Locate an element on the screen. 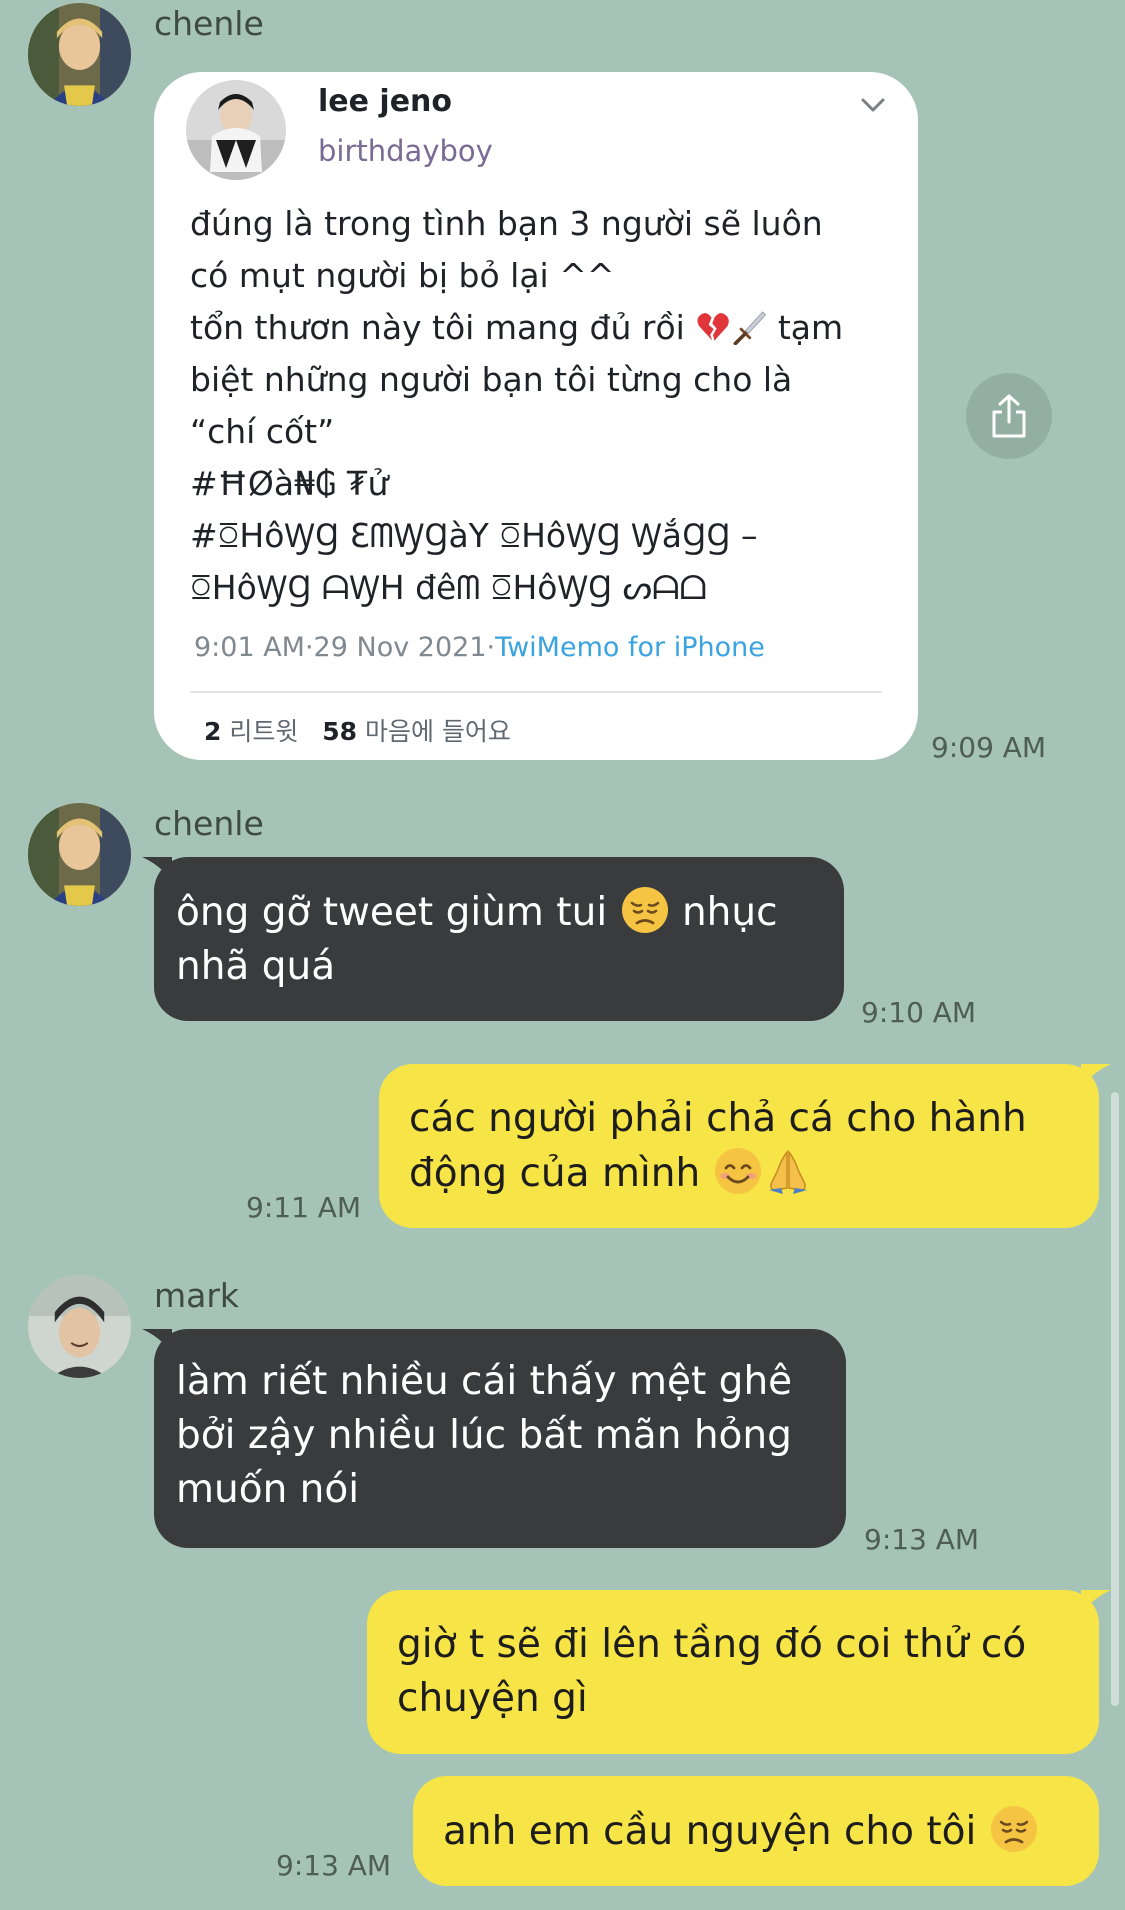 The image size is (1125, 1910). folded-hands-emoji is located at coordinates (788, 1171).